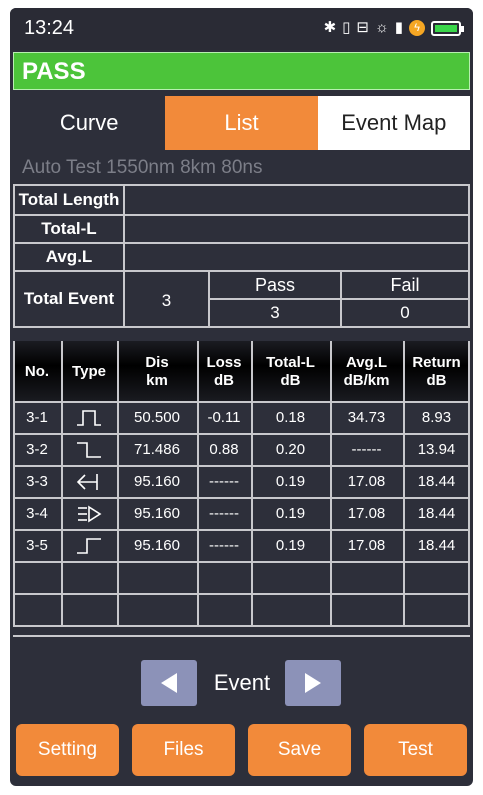  Describe the element at coordinates (166, 300) in the screenshot. I see `total-event-value: 3` at that location.